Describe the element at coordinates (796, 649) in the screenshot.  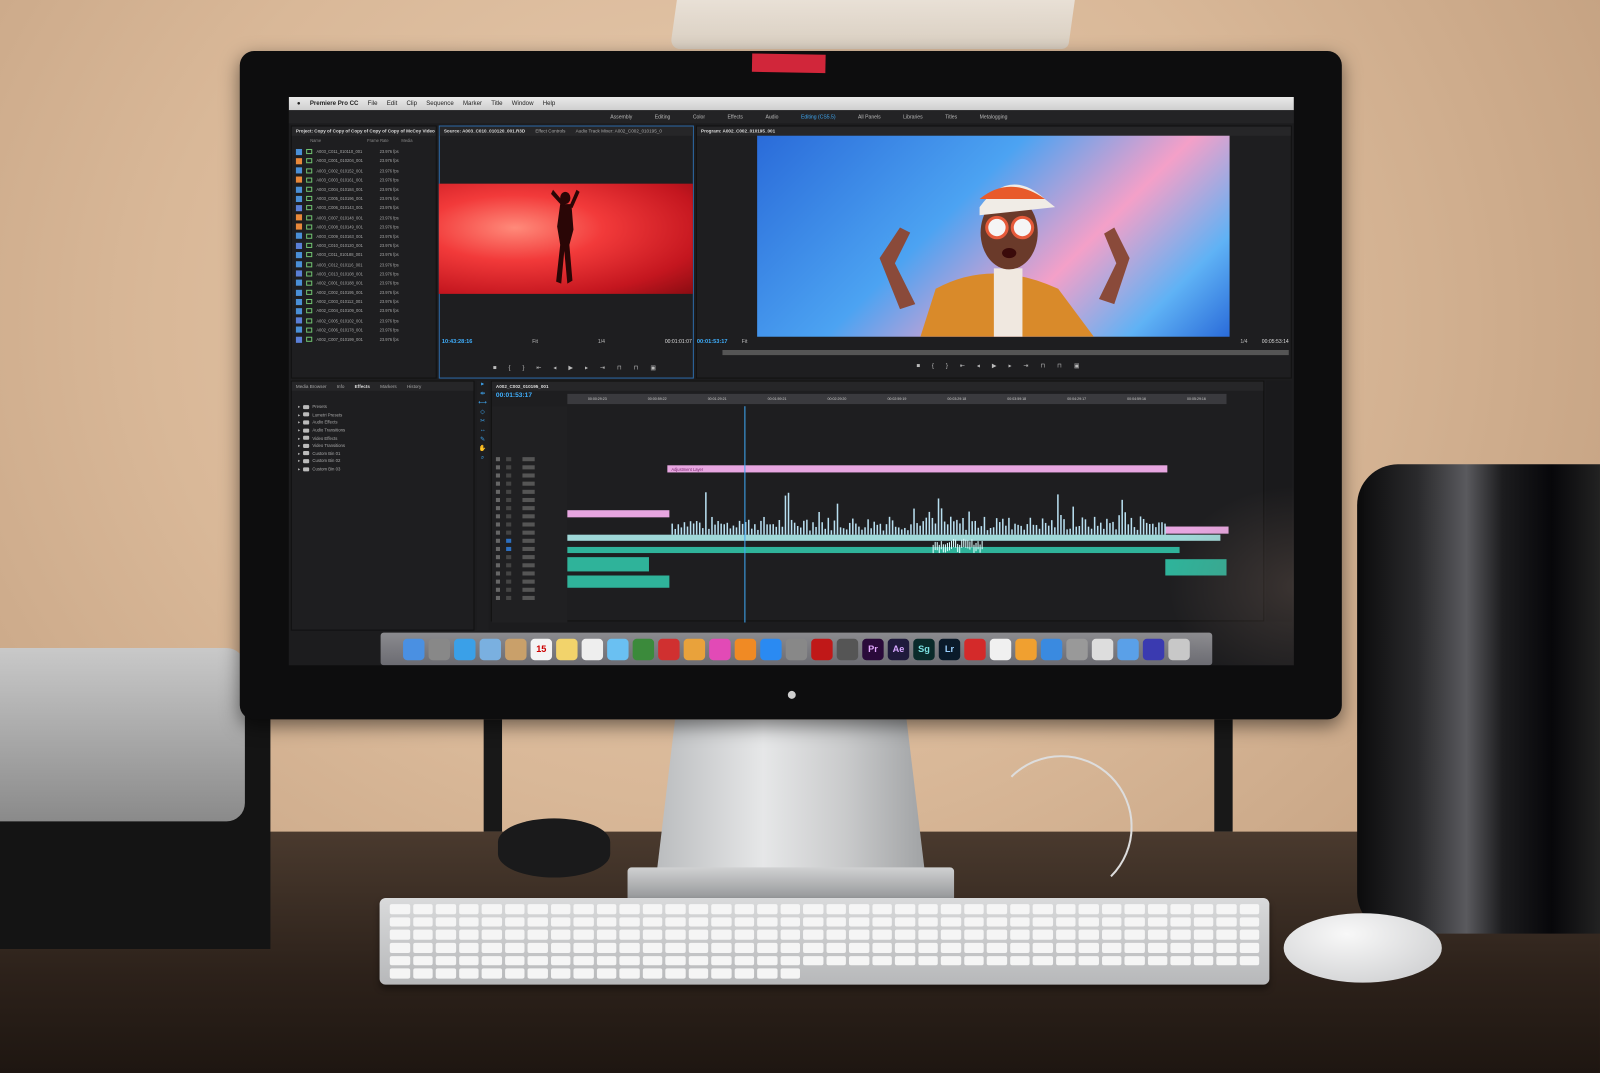
I see `dock-preferences-icon` at that location.